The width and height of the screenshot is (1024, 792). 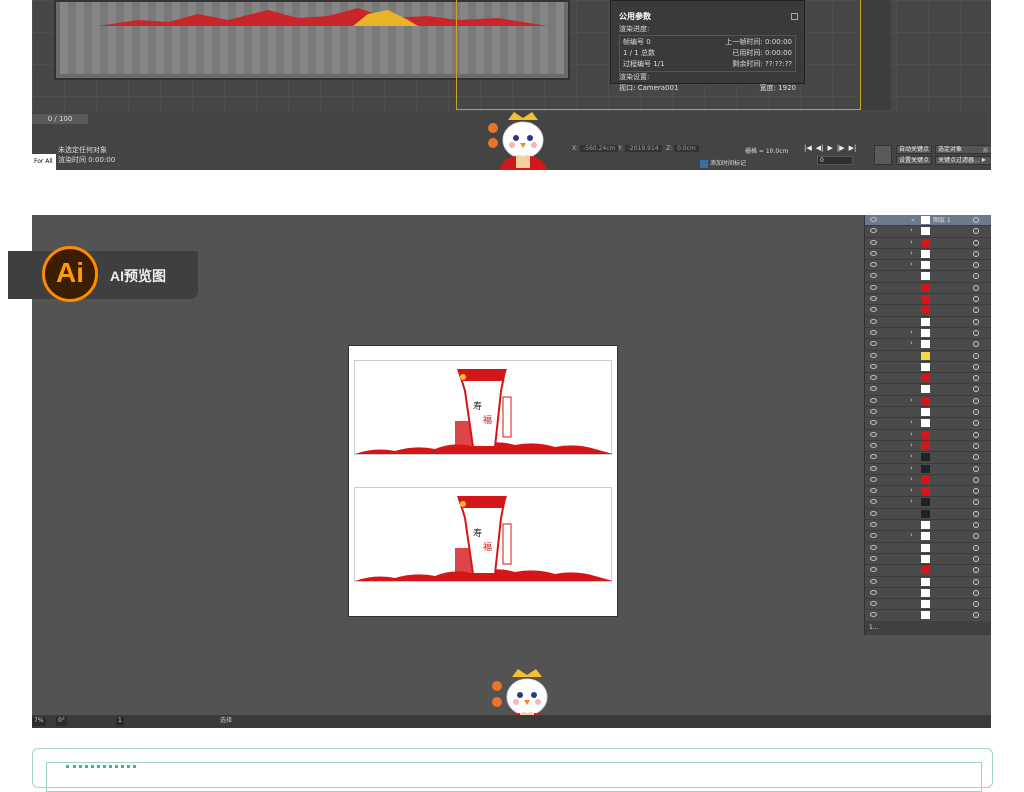 I want to click on prev-frame-icon: ◀|, so click(x=820, y=148).